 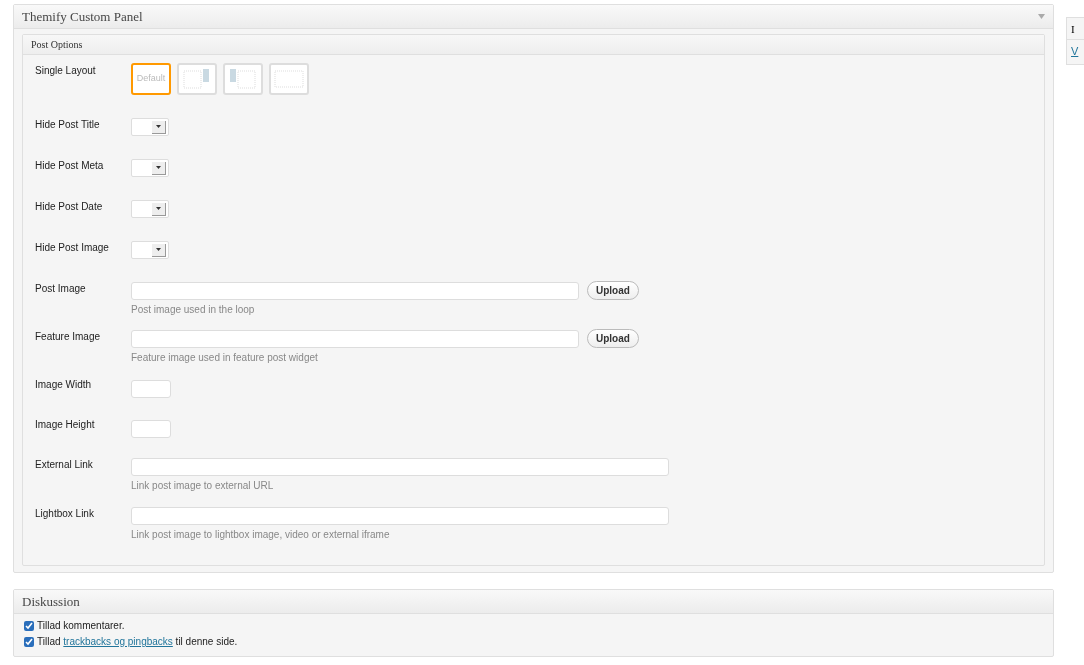 What do you see at coordinates (64, 514) in the screenshot?
I see `field-label: Lightbox Link` at bounding box center [64, 514].